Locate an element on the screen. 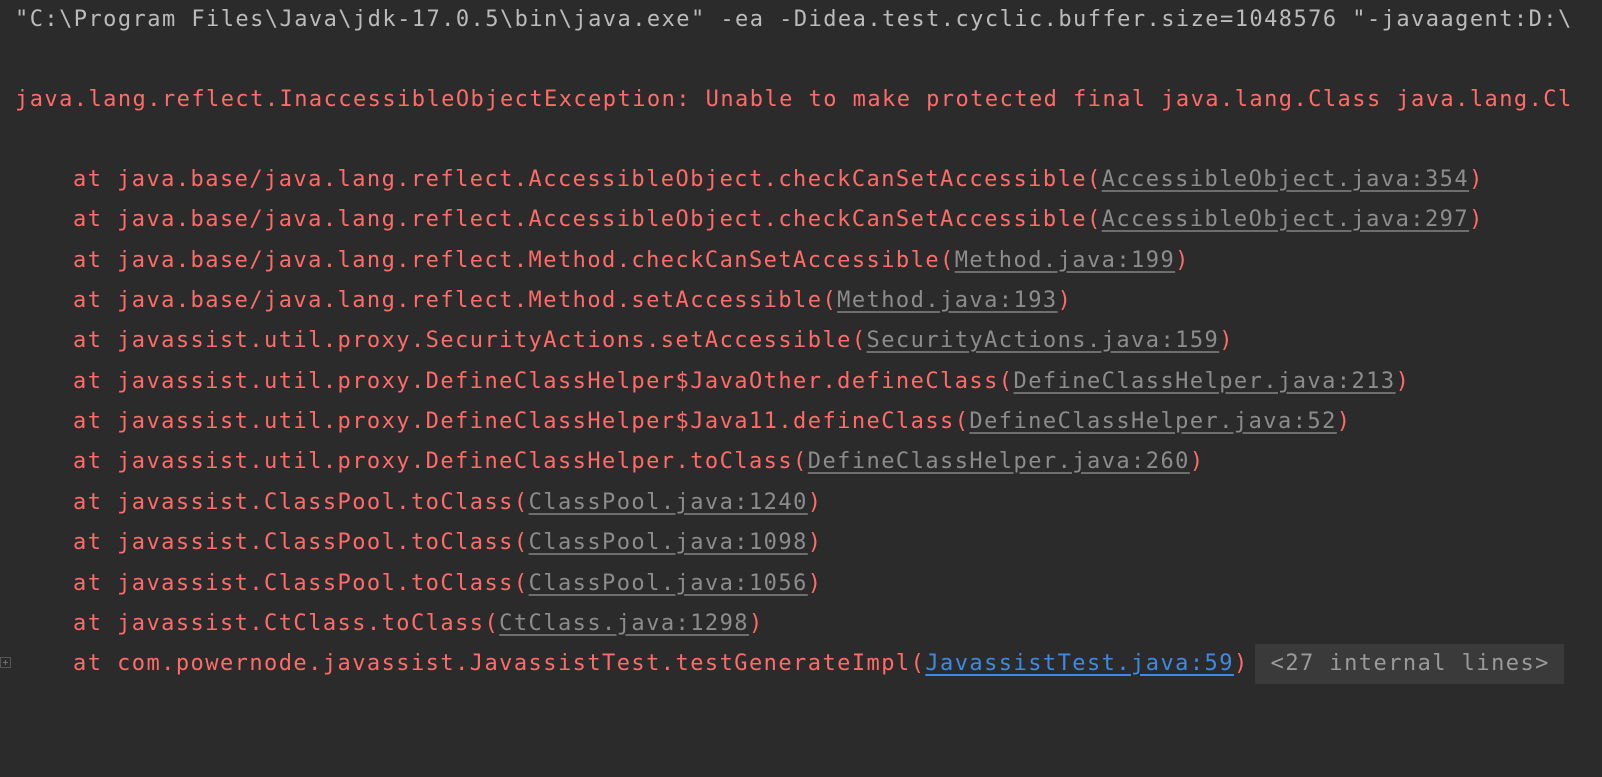 This screenshot has width=1602, height=777. source-link: AccessibleObject.java:297 is located at coordinates (1285, 219).